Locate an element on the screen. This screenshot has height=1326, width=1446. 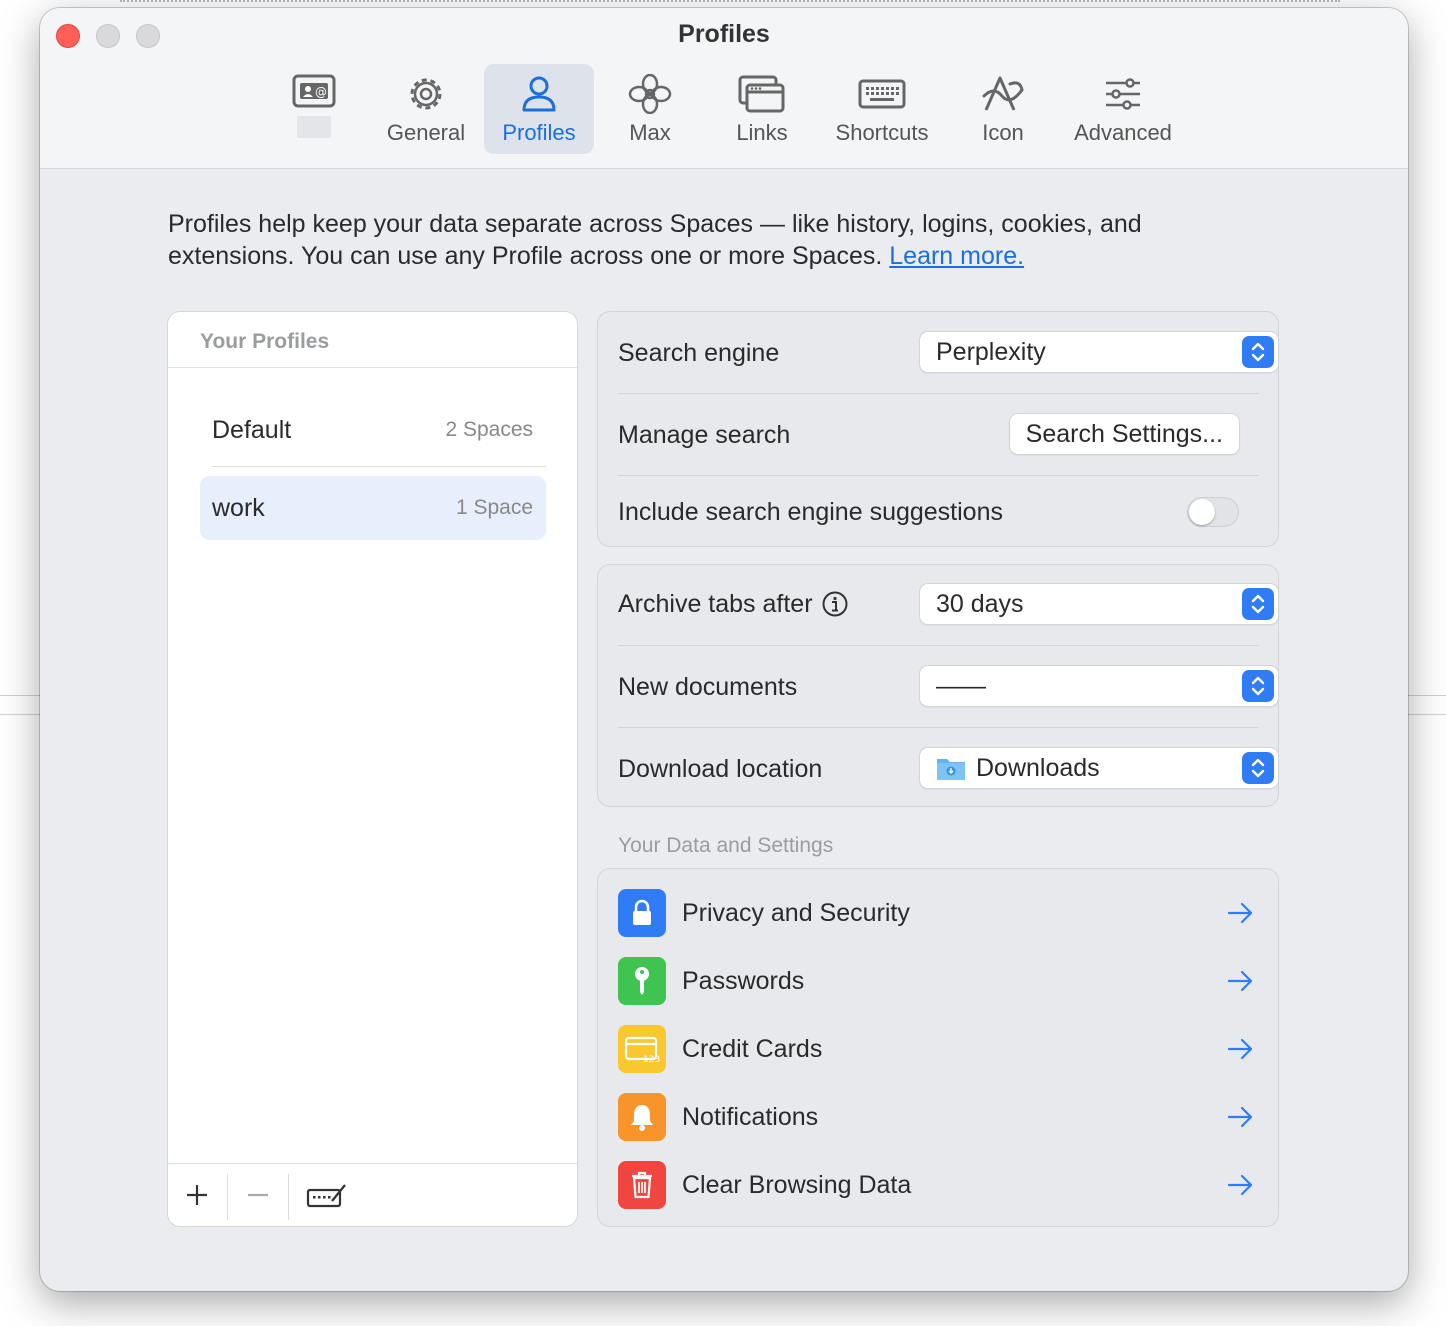
row-label: Credit Cards is located at coordinates (752, 1048).